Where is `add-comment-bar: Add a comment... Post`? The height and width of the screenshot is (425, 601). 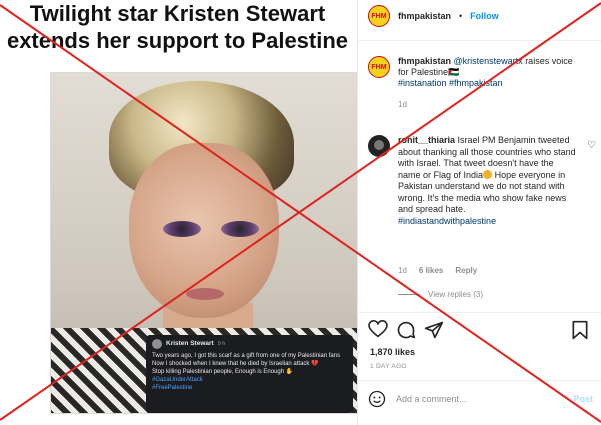
add-comment-bar: Add a comment... Post is located at coordinates (480, 399).